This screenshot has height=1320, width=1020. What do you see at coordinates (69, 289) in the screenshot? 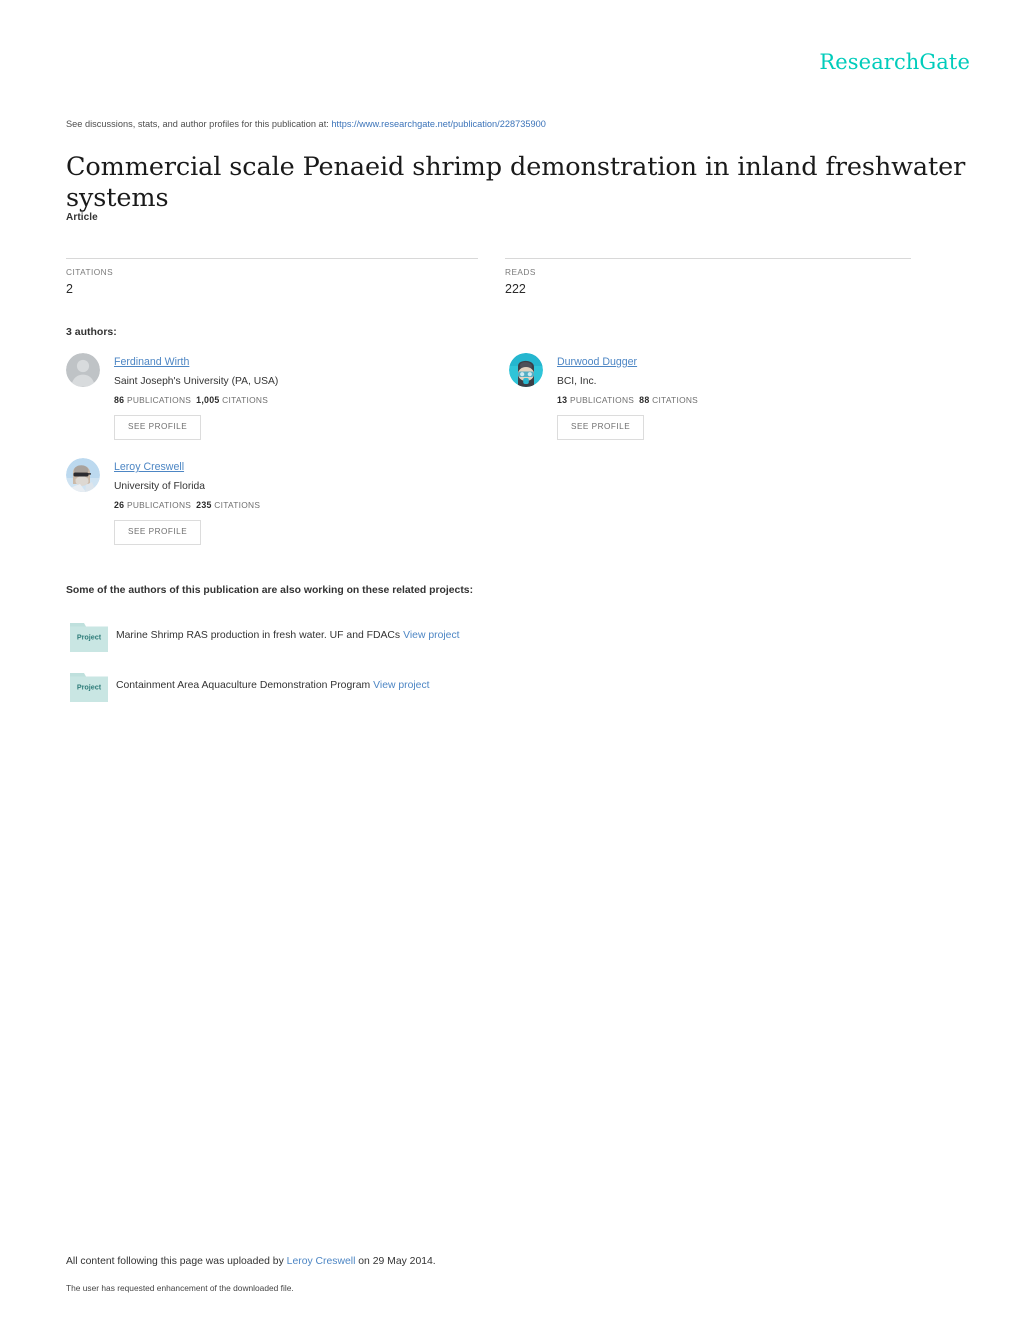
I see `citations-value: 2` at bounding box center [69, 289].